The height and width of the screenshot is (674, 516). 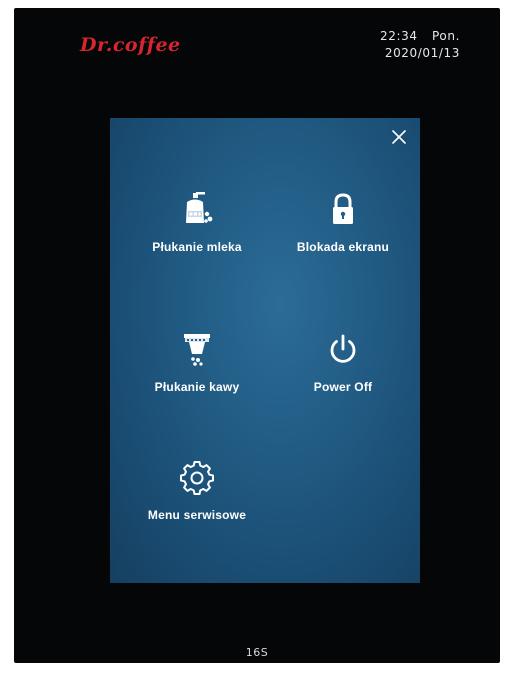 I want to click on service-menu-button: Menu serwisowe, so click(x=197, y=508).